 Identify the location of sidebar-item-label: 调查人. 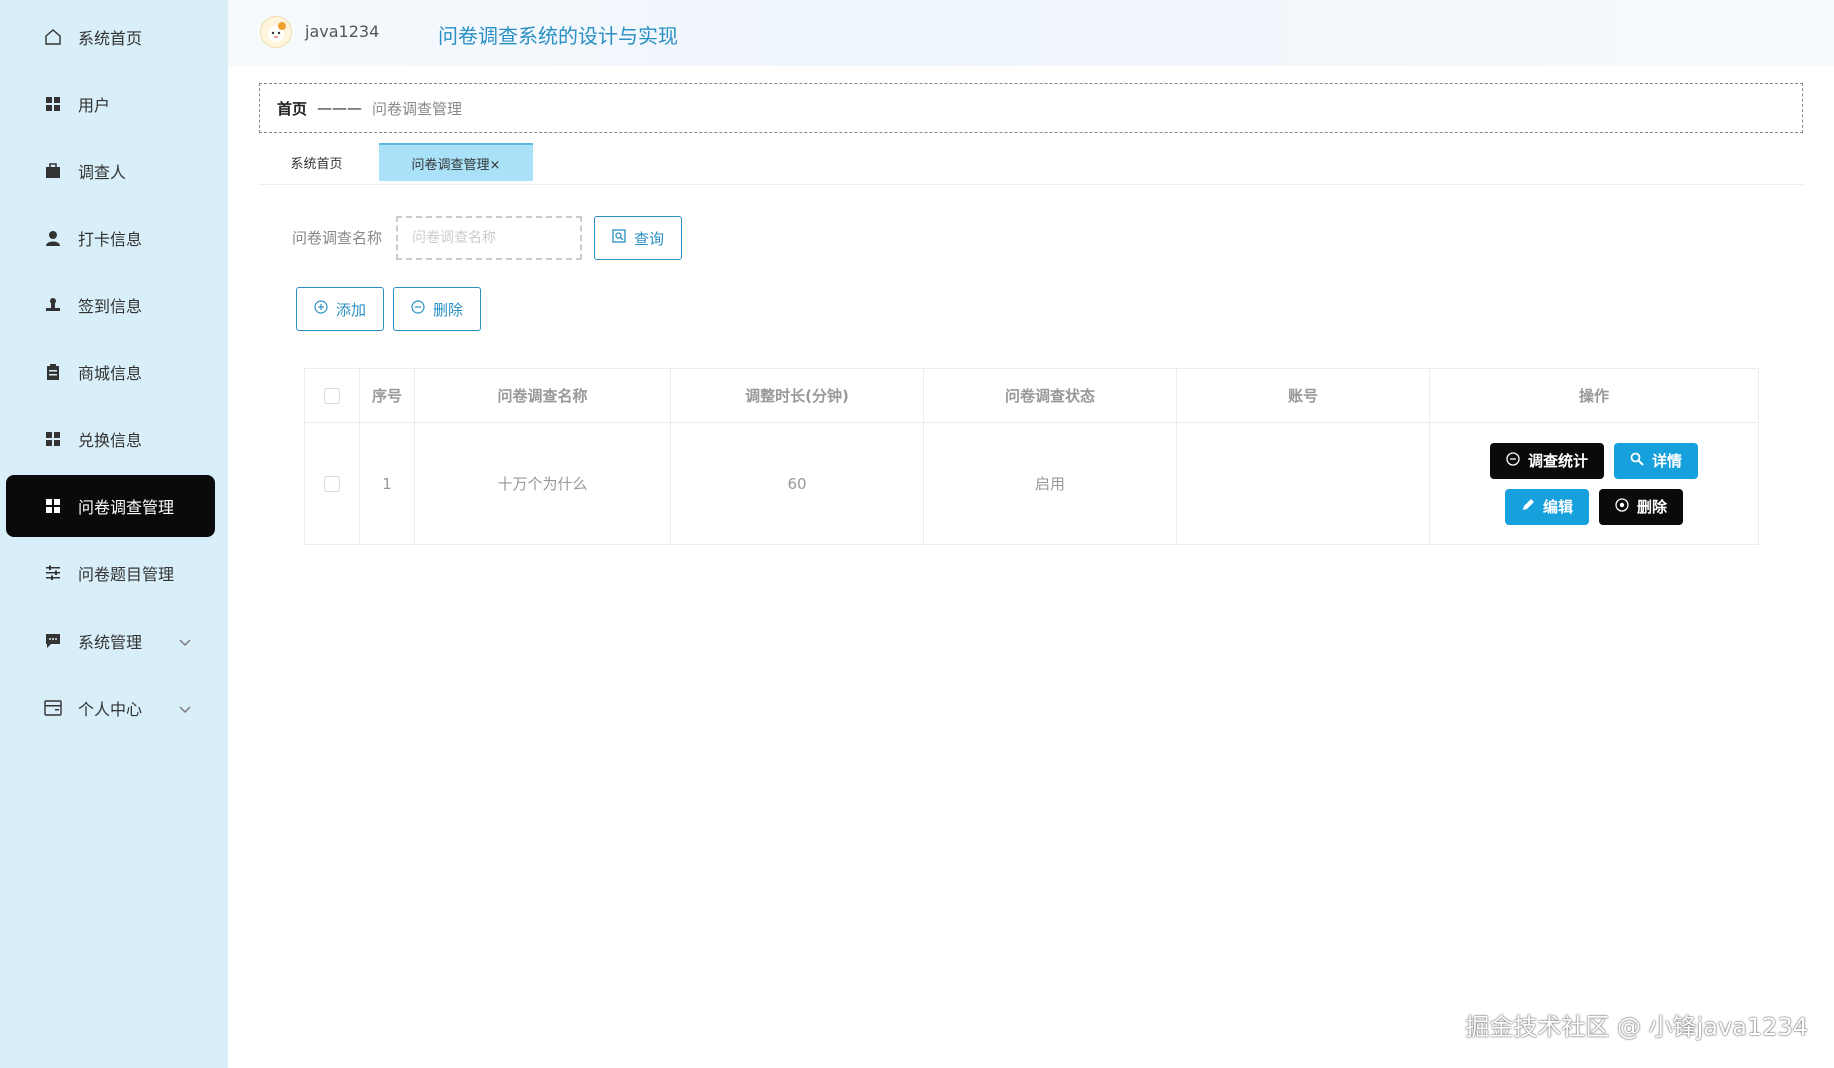
(102, 172).